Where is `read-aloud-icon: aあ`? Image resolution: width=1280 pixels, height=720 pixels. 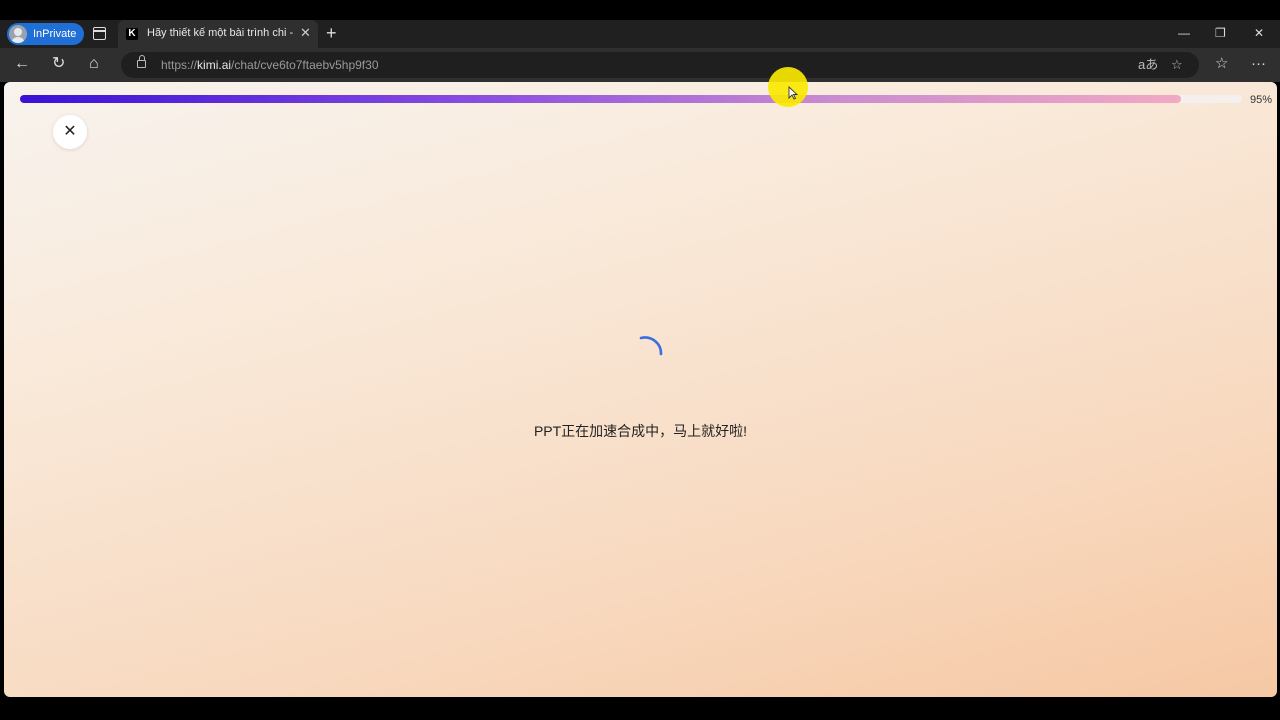 read-aloud-icon: aあ is located at coordinates (1148, 65).